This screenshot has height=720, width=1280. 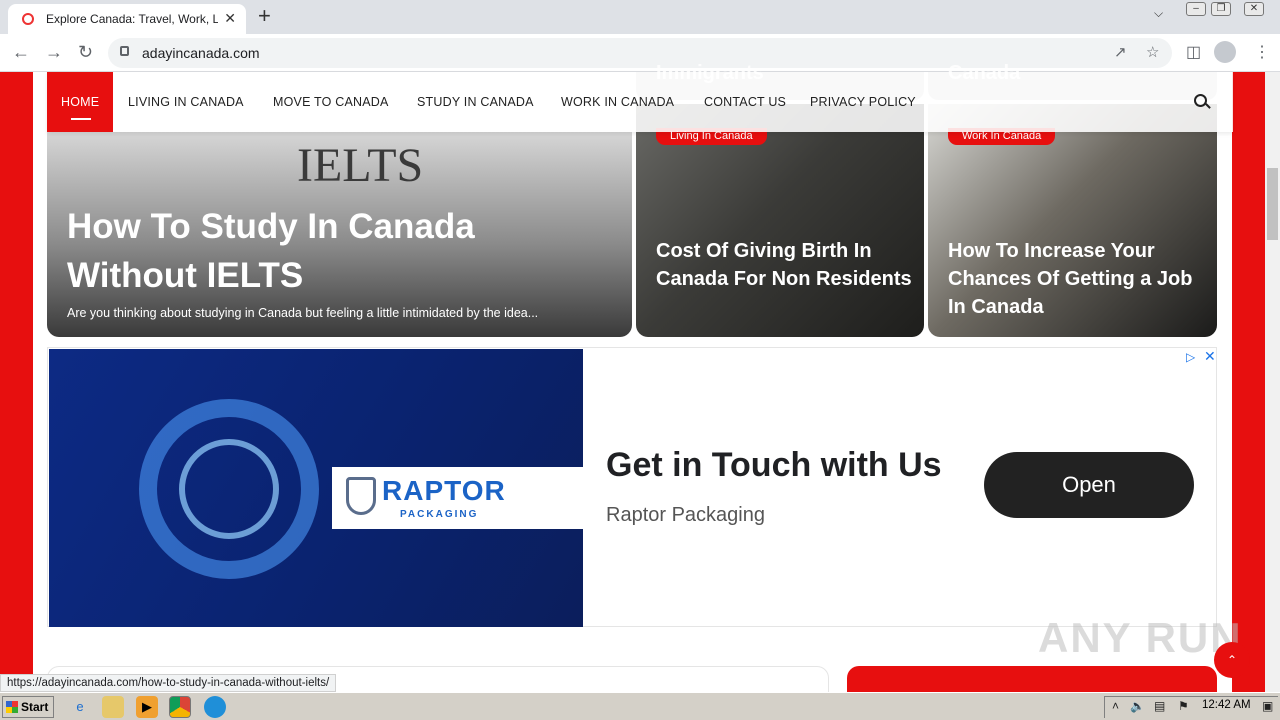 I want to click on ad-headline: Get in Touch with Us, so click(x=774, y=465).